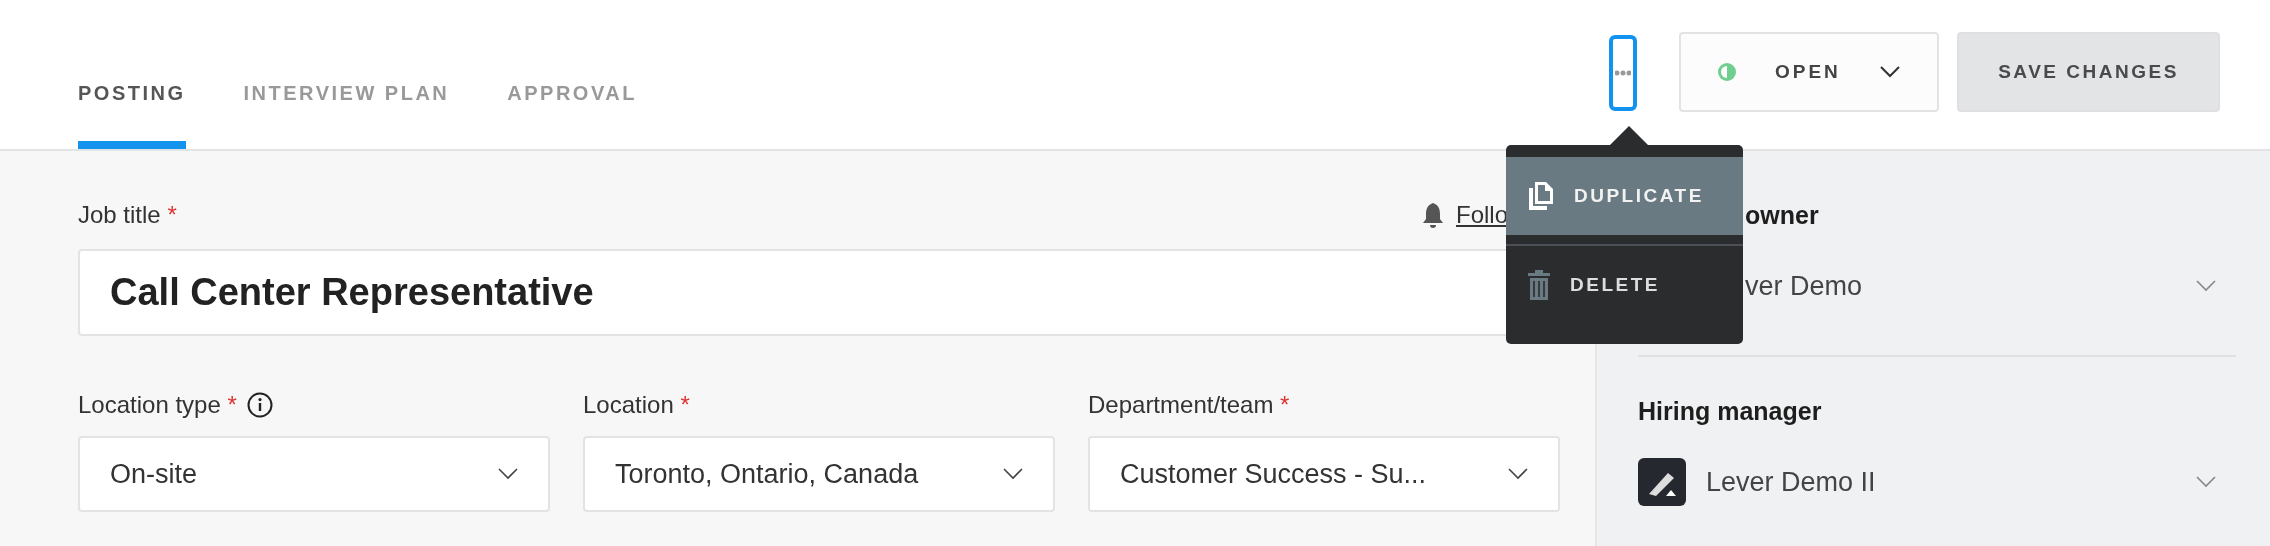 The width and height of the screenshot is (2270, 546). I want to click on half-circle-icon, so click(1727, 72).